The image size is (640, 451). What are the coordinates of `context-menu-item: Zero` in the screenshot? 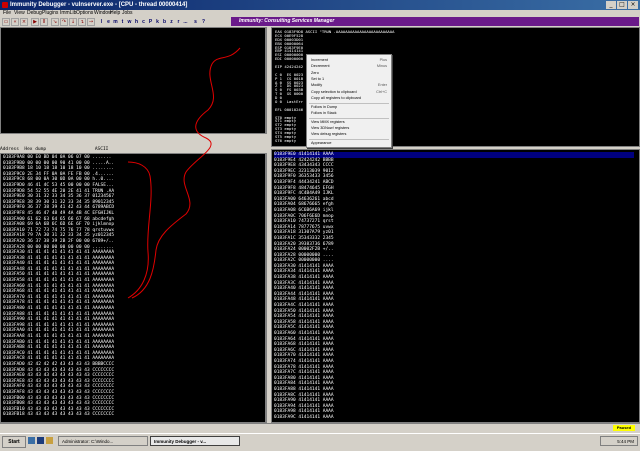 It's located at (349, 73).